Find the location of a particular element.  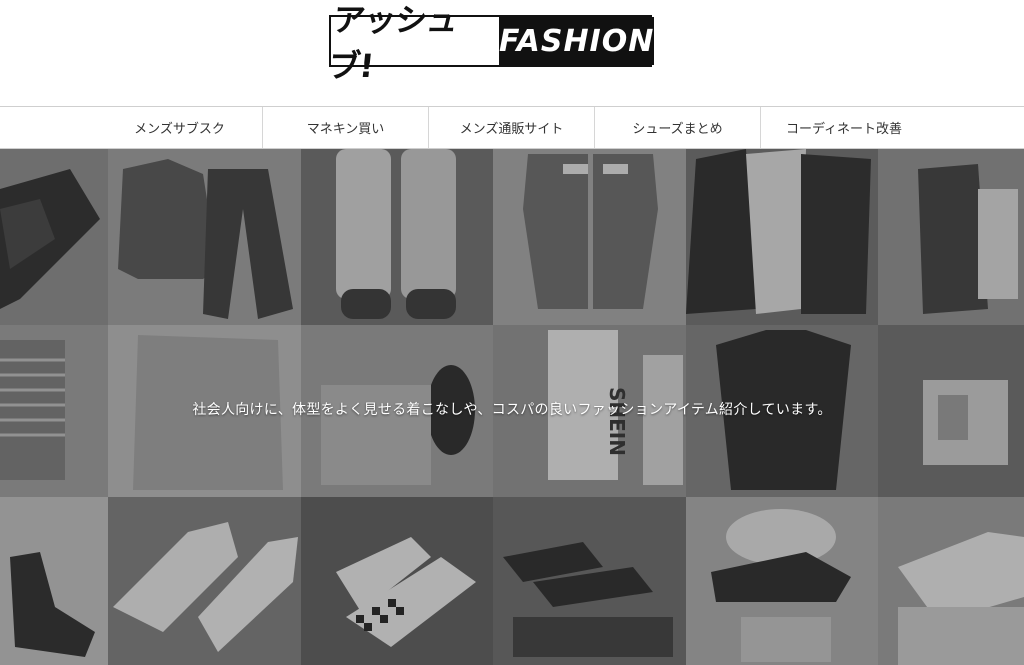

nav-item-coordinate-improvement: コーディネート改善 is located at coordinates (844, 127).